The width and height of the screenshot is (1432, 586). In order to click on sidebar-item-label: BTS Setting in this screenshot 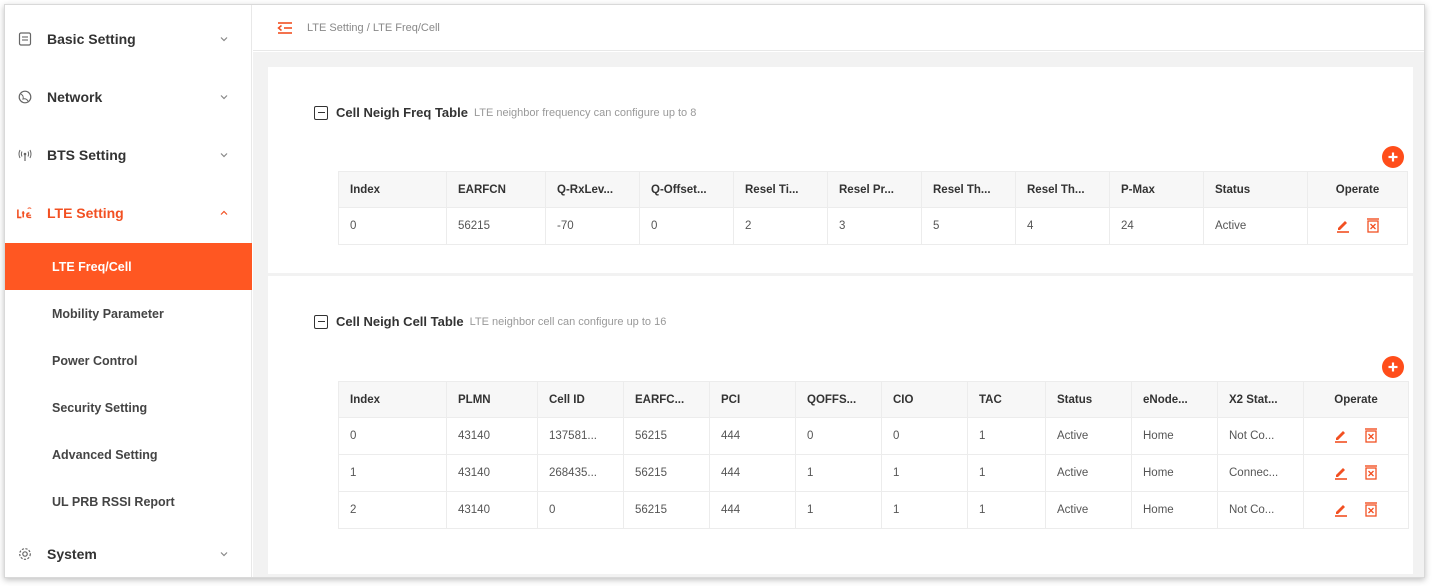, I will do `click(87, 155)`.